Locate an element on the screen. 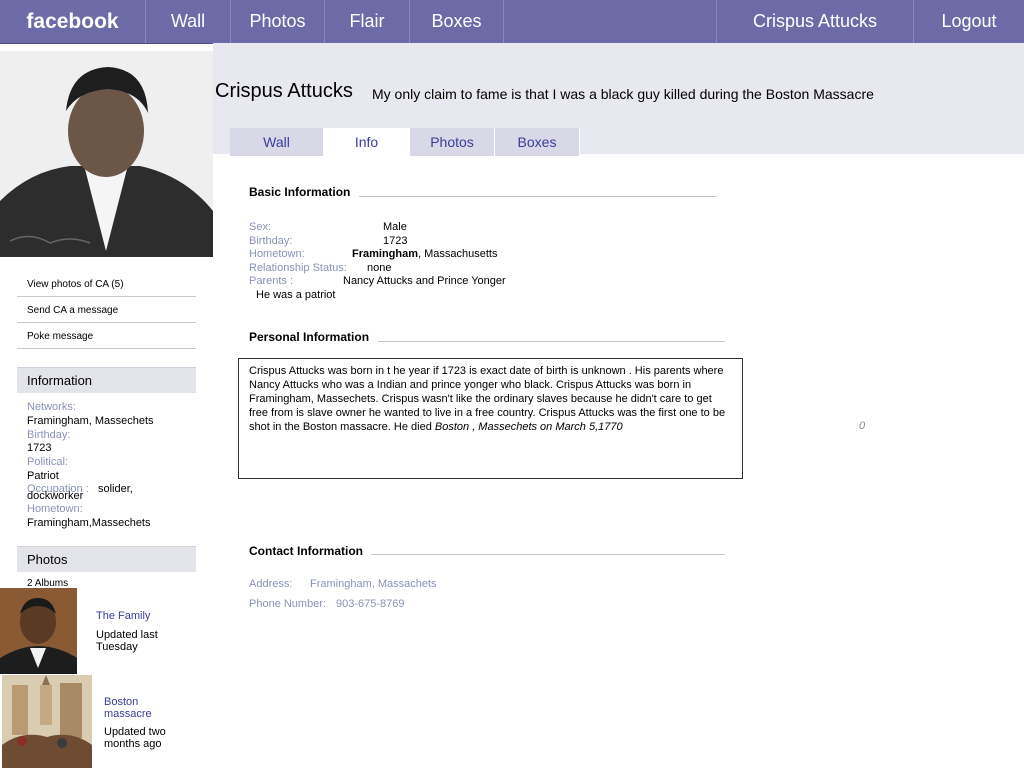 The width and height of the screenshot is (1024, 768). address-label: Address: is located at coordinates (271, 584).